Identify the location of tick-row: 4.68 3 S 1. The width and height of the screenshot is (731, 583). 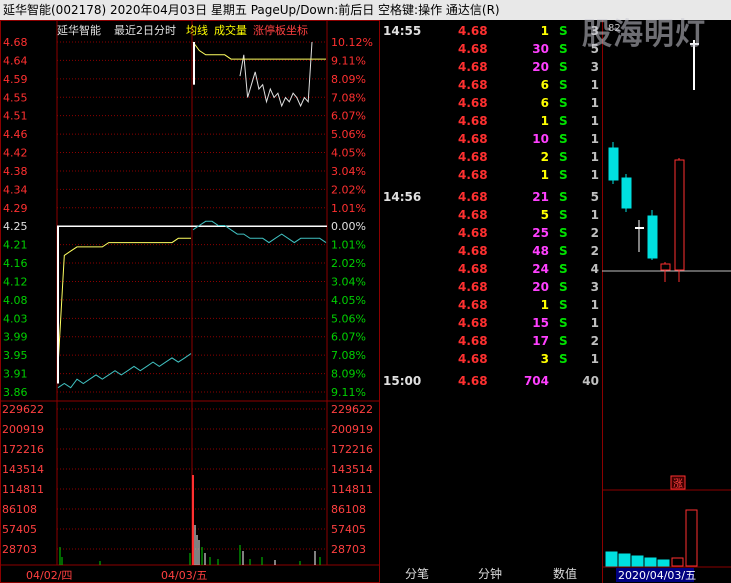
(491, 361).